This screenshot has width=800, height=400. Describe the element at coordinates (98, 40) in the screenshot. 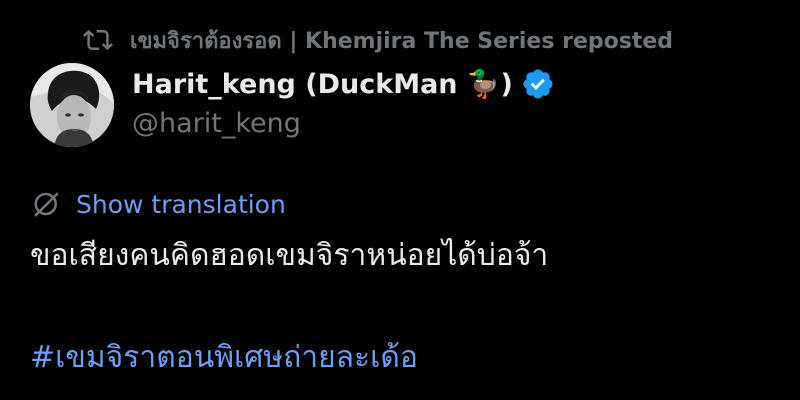

I see `repost-icon` at that location.